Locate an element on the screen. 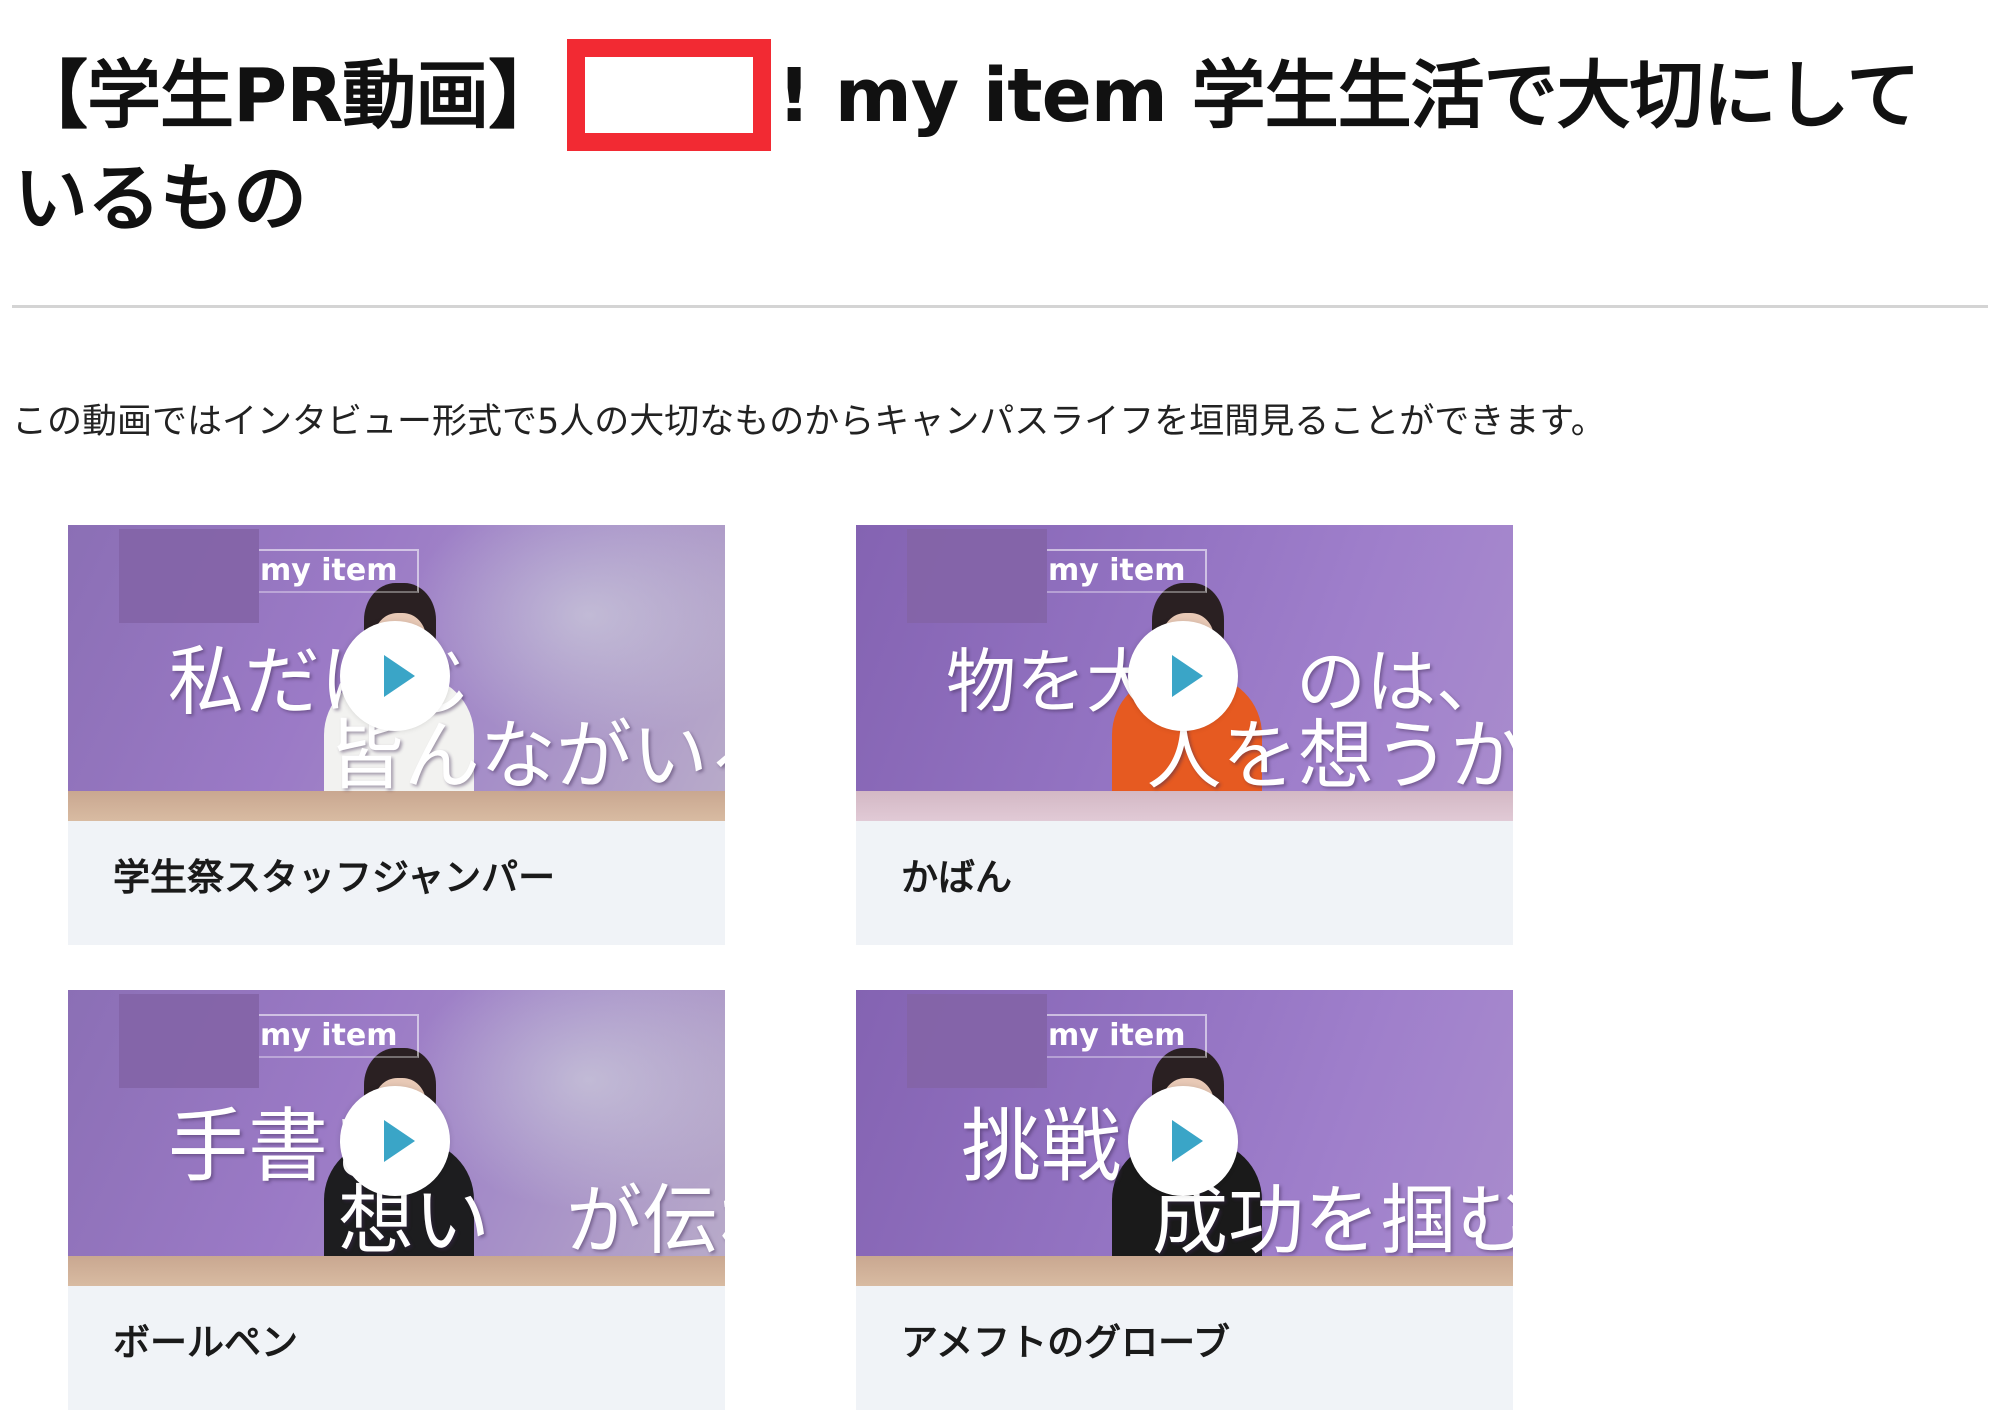 The height and width of the screenshot is (1414, 2000). title-divider is located at coordinates (1000, 306).